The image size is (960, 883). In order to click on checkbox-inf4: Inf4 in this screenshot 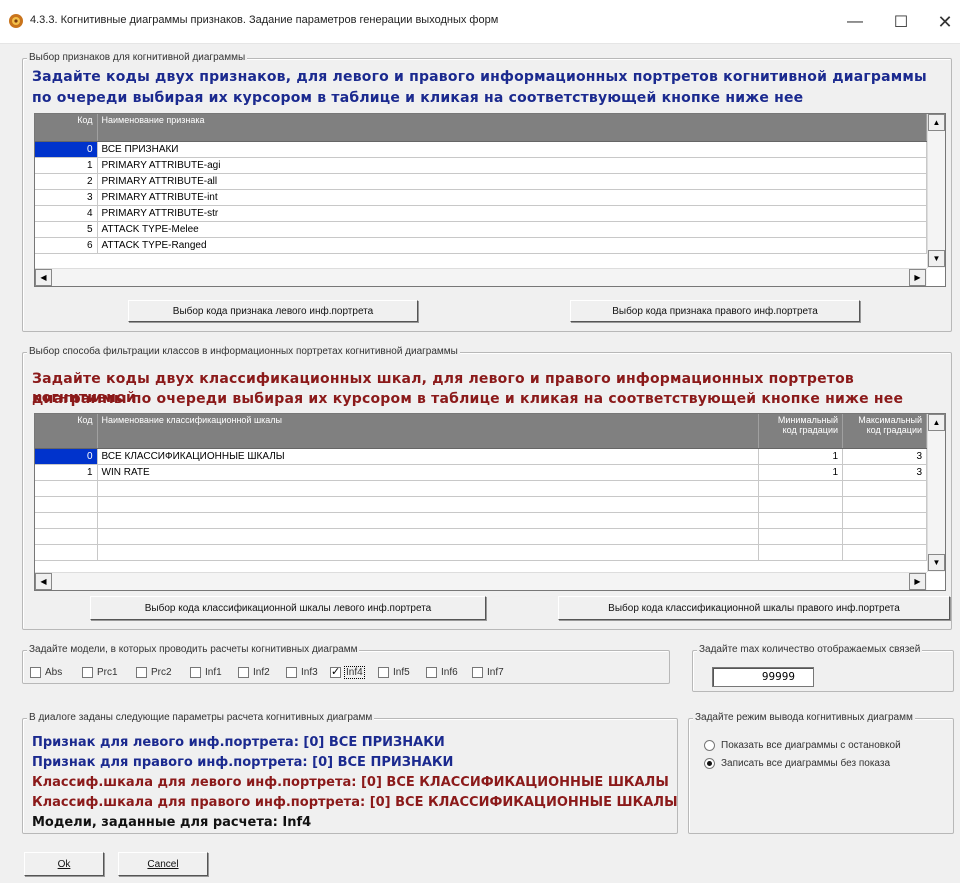, I will do `click(347, 672)`.